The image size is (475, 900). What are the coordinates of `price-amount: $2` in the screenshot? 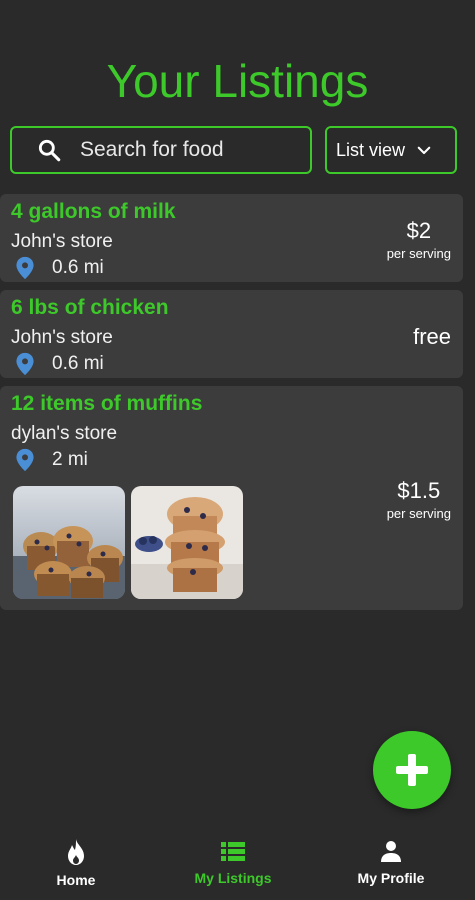 It's located at (419, 230).